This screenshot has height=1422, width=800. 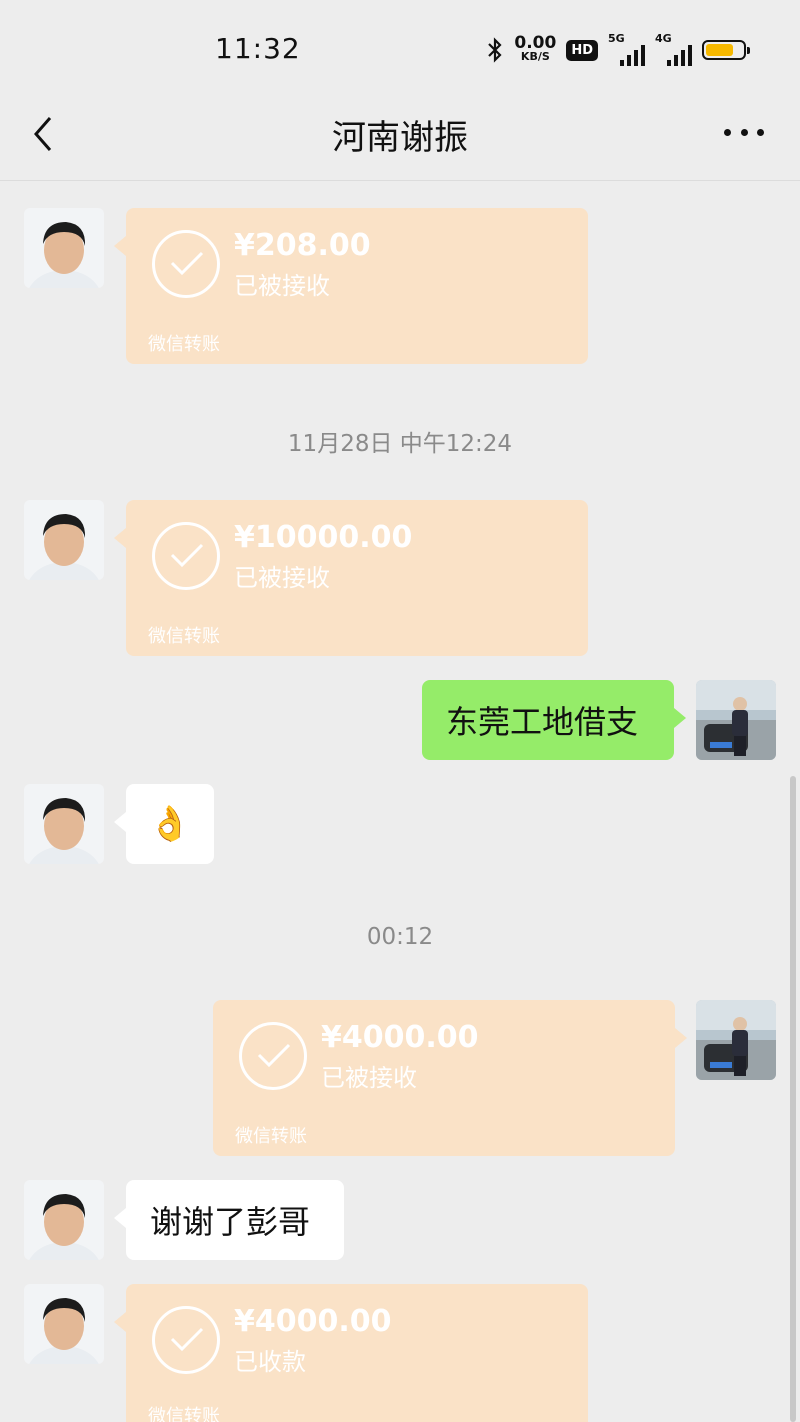 I want to click on transfer-card: ¥208.00 已被接收 微信转账, so click(x=351, y=286).